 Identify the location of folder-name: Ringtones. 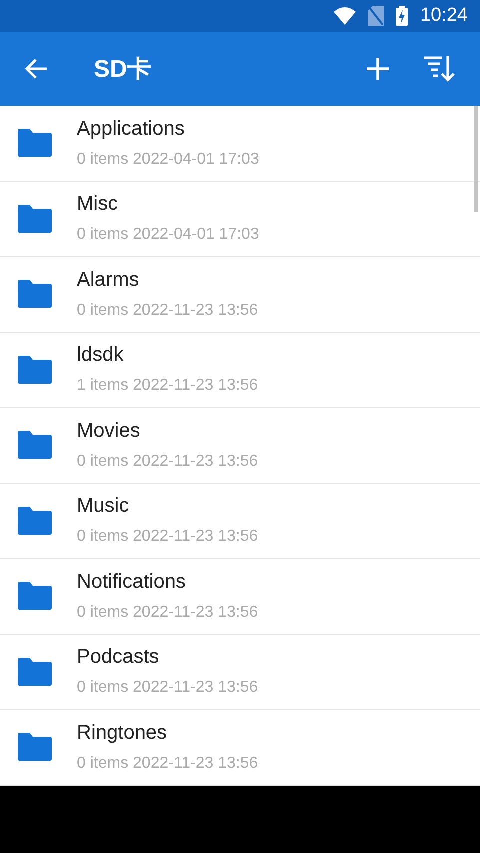
(122, 733).